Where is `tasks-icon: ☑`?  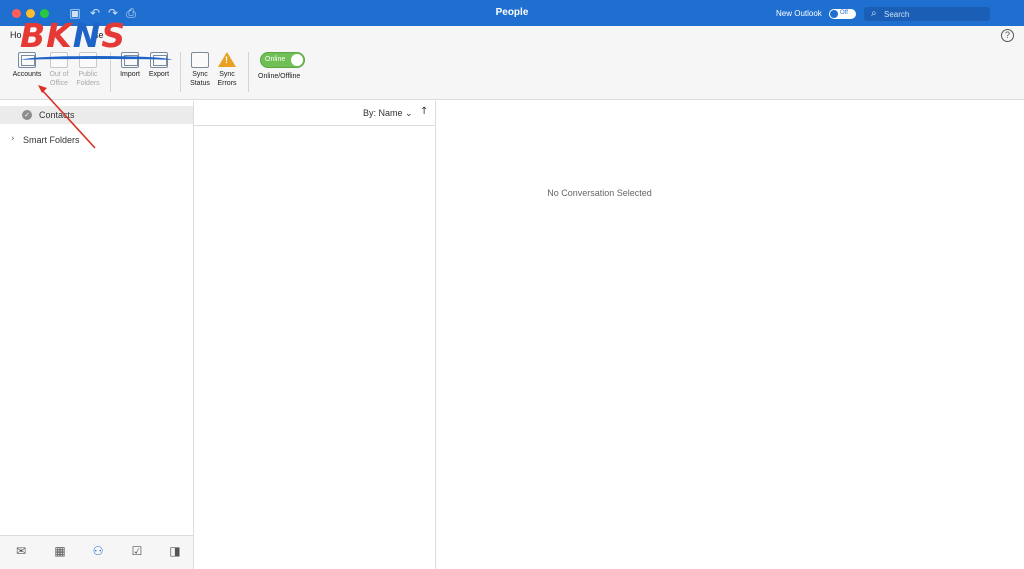 tasks-icon: ☑ is located at coordinates (137, 551).